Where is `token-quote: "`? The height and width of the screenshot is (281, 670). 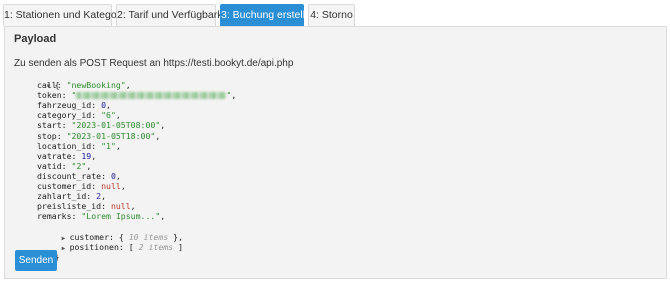
token-quote: " is located at coordinates (229, 95).